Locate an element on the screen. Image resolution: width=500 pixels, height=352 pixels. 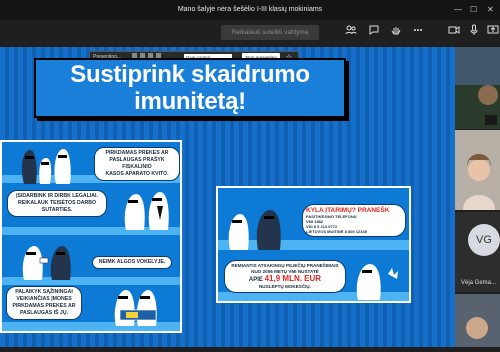
minimize-button: — is located at coordinates (458, 10).